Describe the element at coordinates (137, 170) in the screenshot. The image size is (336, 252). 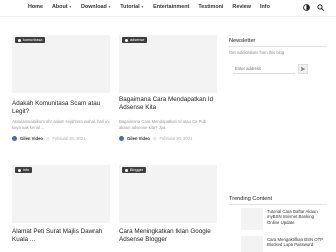
I see `post-tag-label: Blogger` at that location.